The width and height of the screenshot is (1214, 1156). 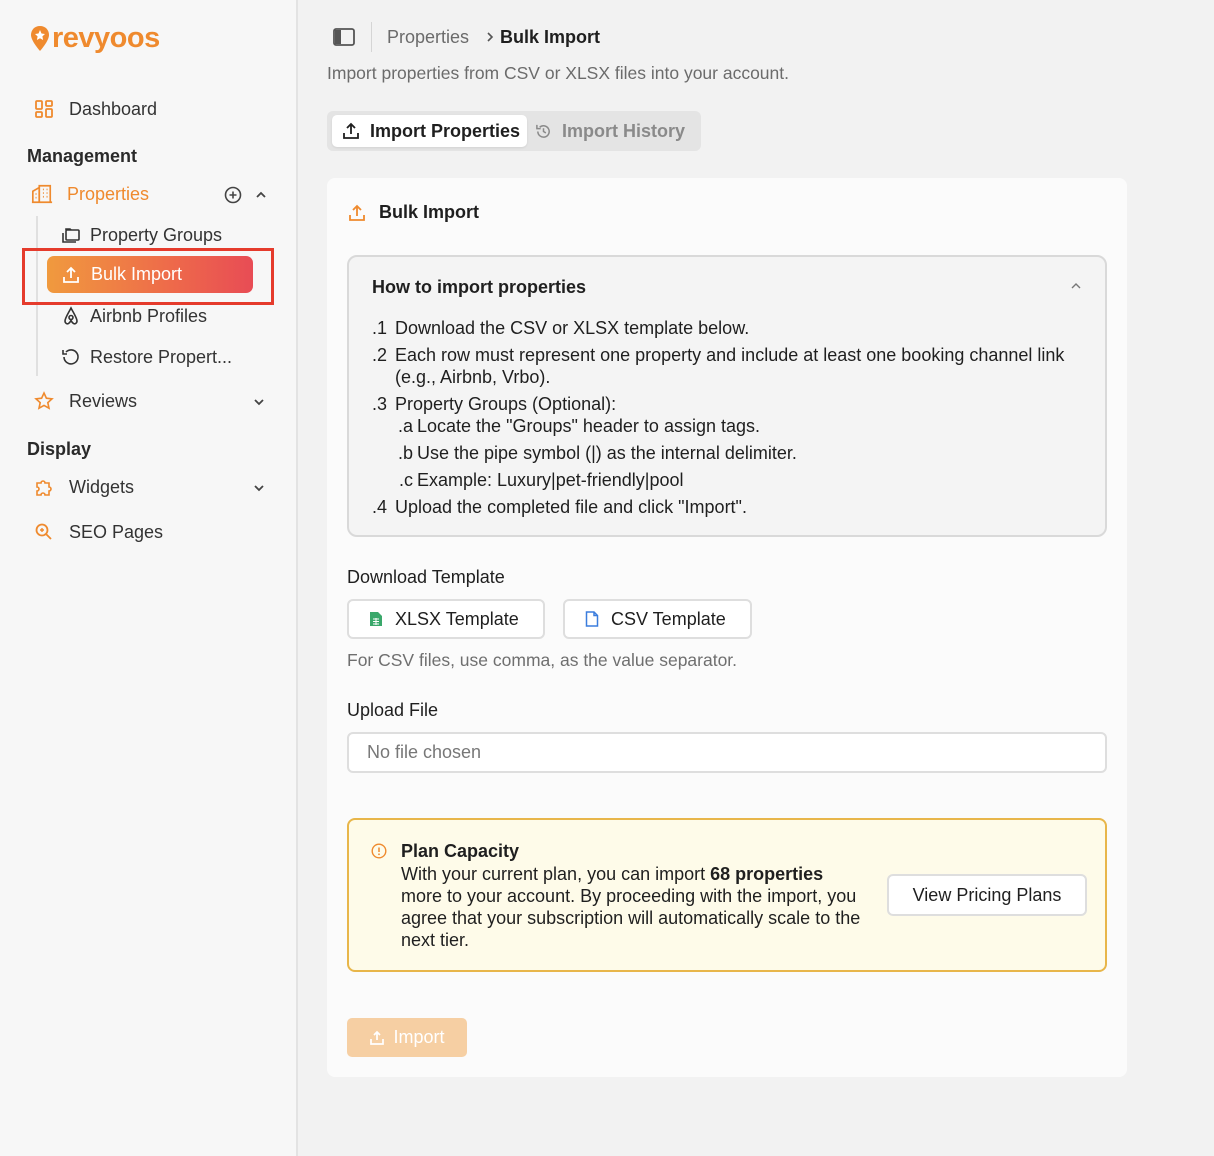 What do you see at coordinates (556, 874) in the screenshot?
I see `plan-text-start: With your current plan, you can import` at bounding box center [556, 874].